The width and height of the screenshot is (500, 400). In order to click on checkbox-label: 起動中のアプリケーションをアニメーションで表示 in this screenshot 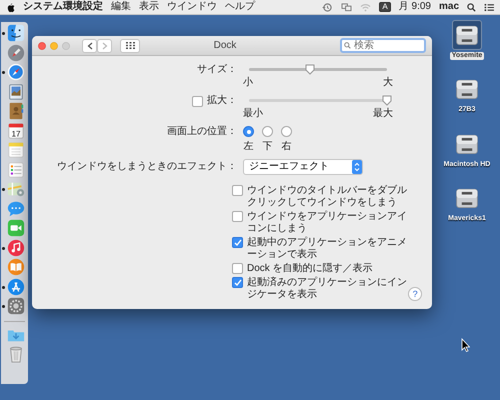, I will do `click(327, 249)`.